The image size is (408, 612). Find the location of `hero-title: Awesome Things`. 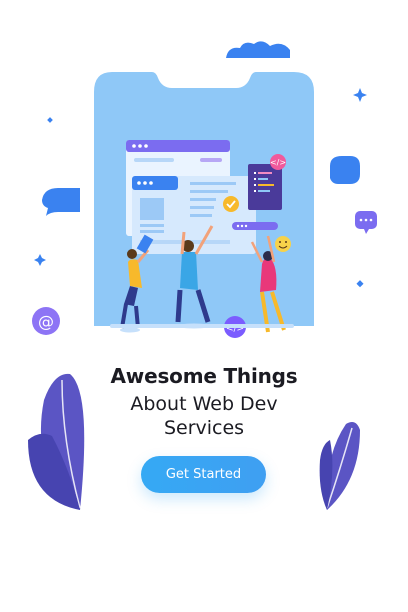

hero-title: Awesome Things is located at coordinates (204, 376).